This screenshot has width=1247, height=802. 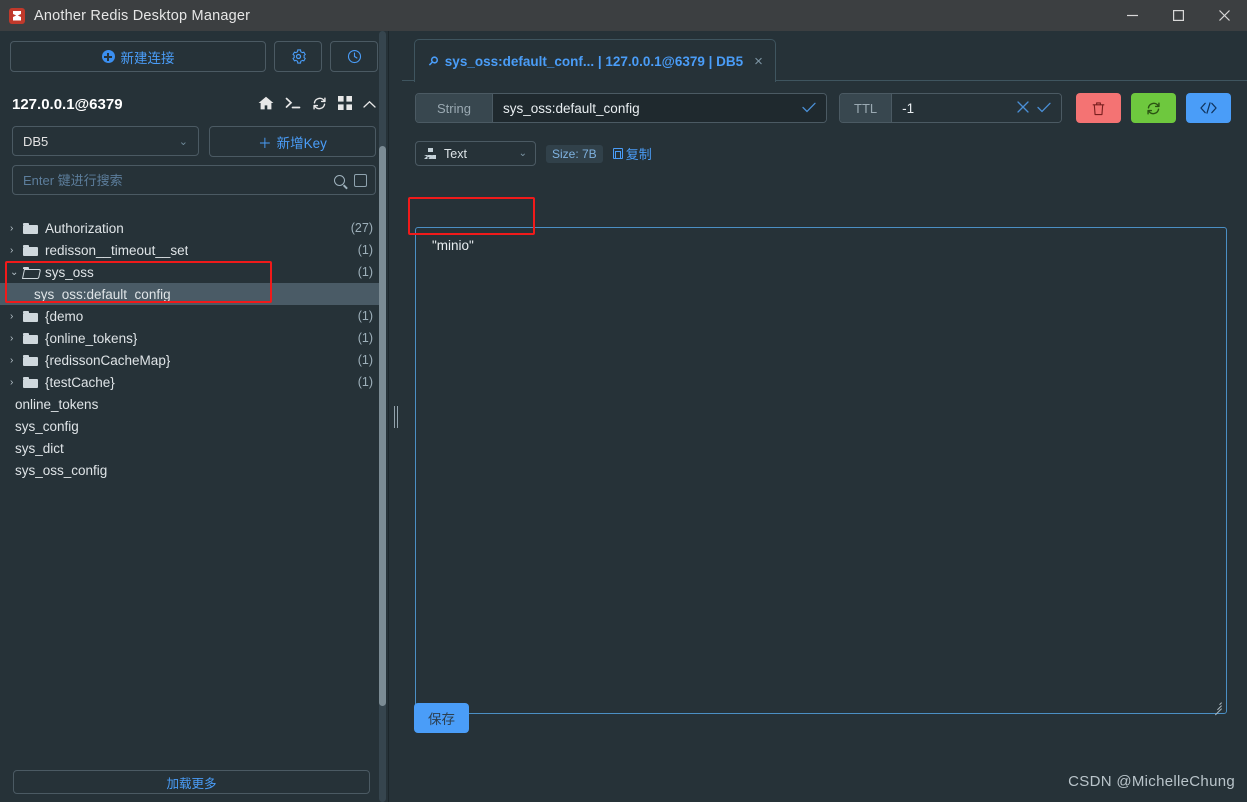 What do you see at coordinates (574, 153) in the screenshot?
I see `value-size-badge: Size: 7B` at bounding box center [574, 153].